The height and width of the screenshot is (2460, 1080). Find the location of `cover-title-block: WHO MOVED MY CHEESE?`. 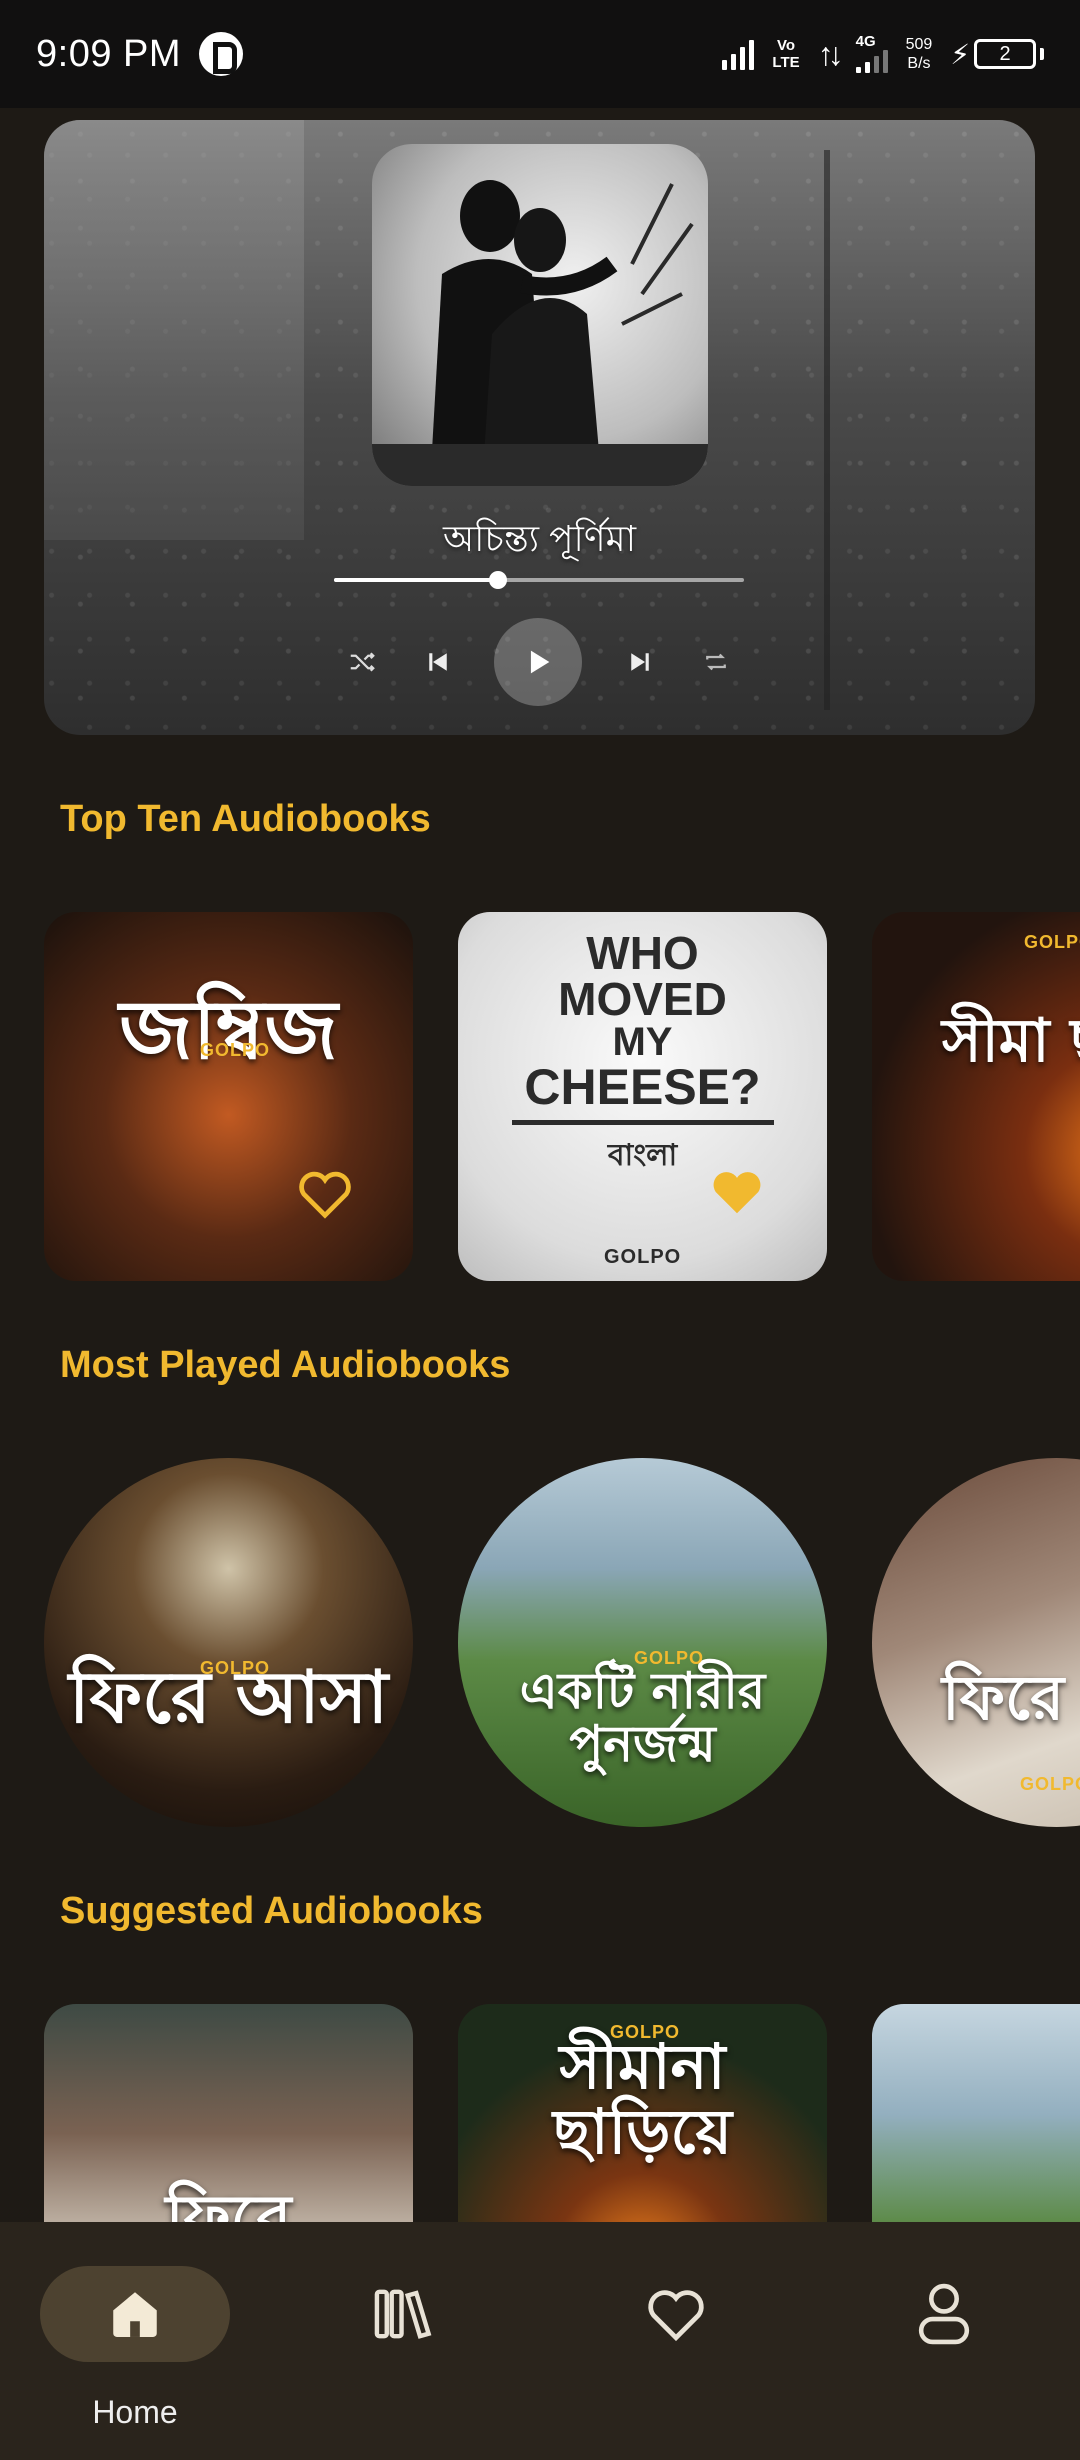

cover-title-block: WHO MOVED MY CHEESE? is located at coordinates (642, 1021).